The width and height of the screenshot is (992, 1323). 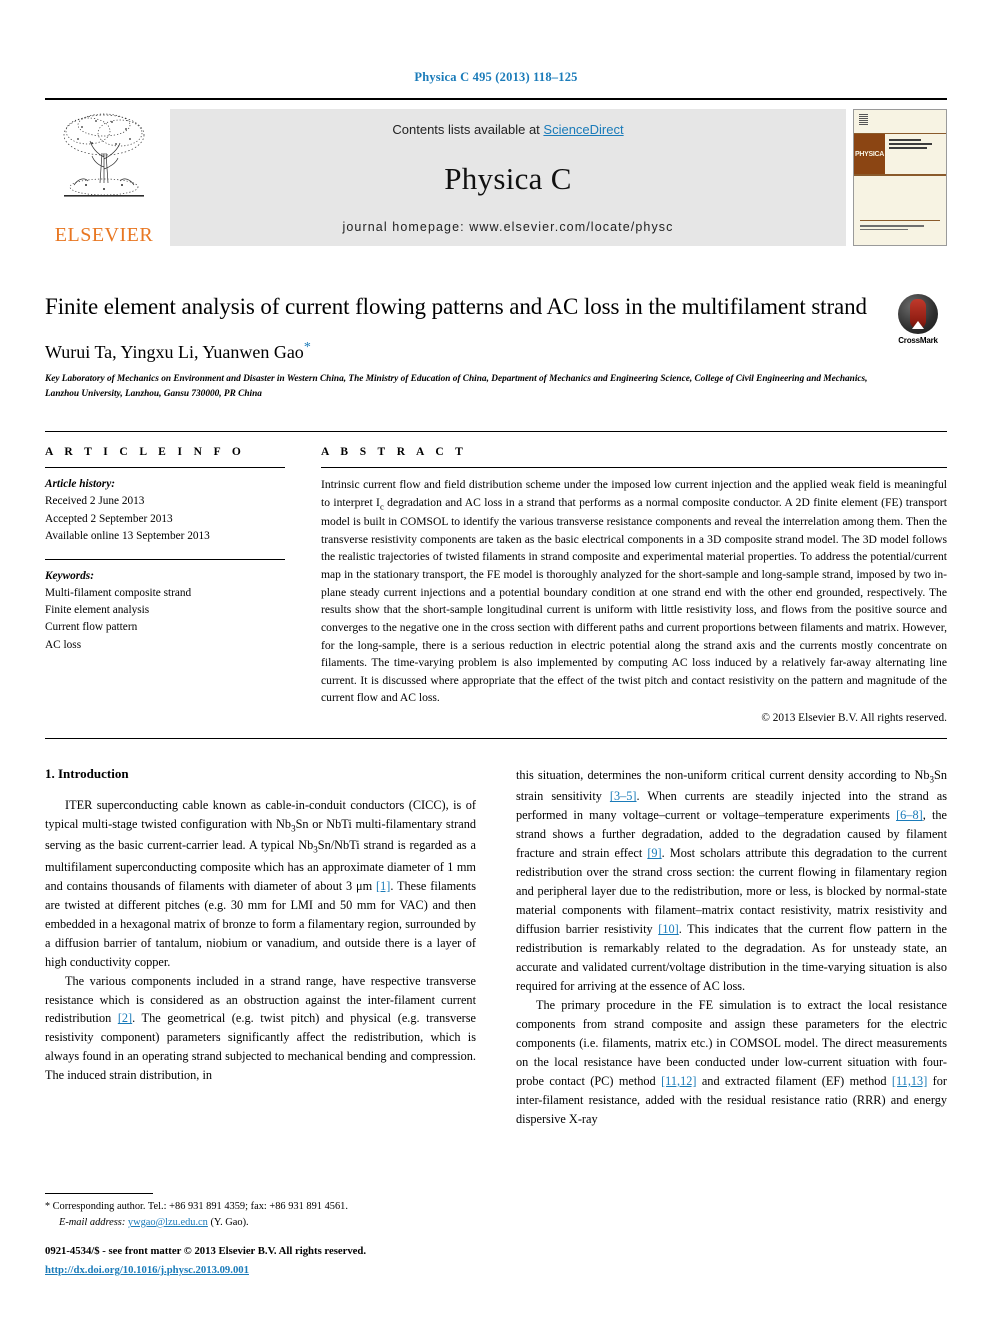 What do you see at coordinates (654, 853) in the screenshot?
I see `citation-link-5: [9]` at bounding box center [654, 853].